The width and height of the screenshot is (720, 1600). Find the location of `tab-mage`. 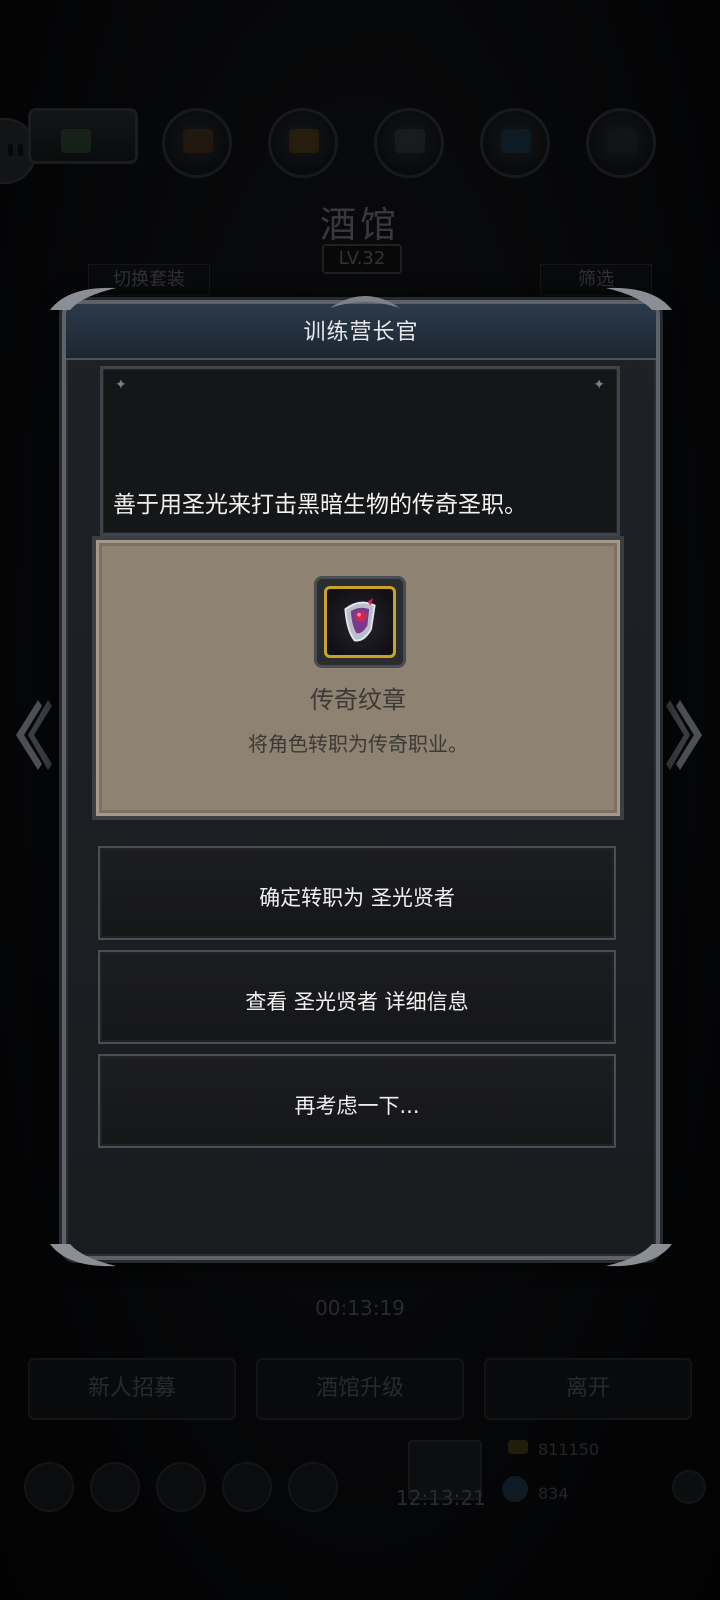

tab-mage is located at coordinates (303, 143).